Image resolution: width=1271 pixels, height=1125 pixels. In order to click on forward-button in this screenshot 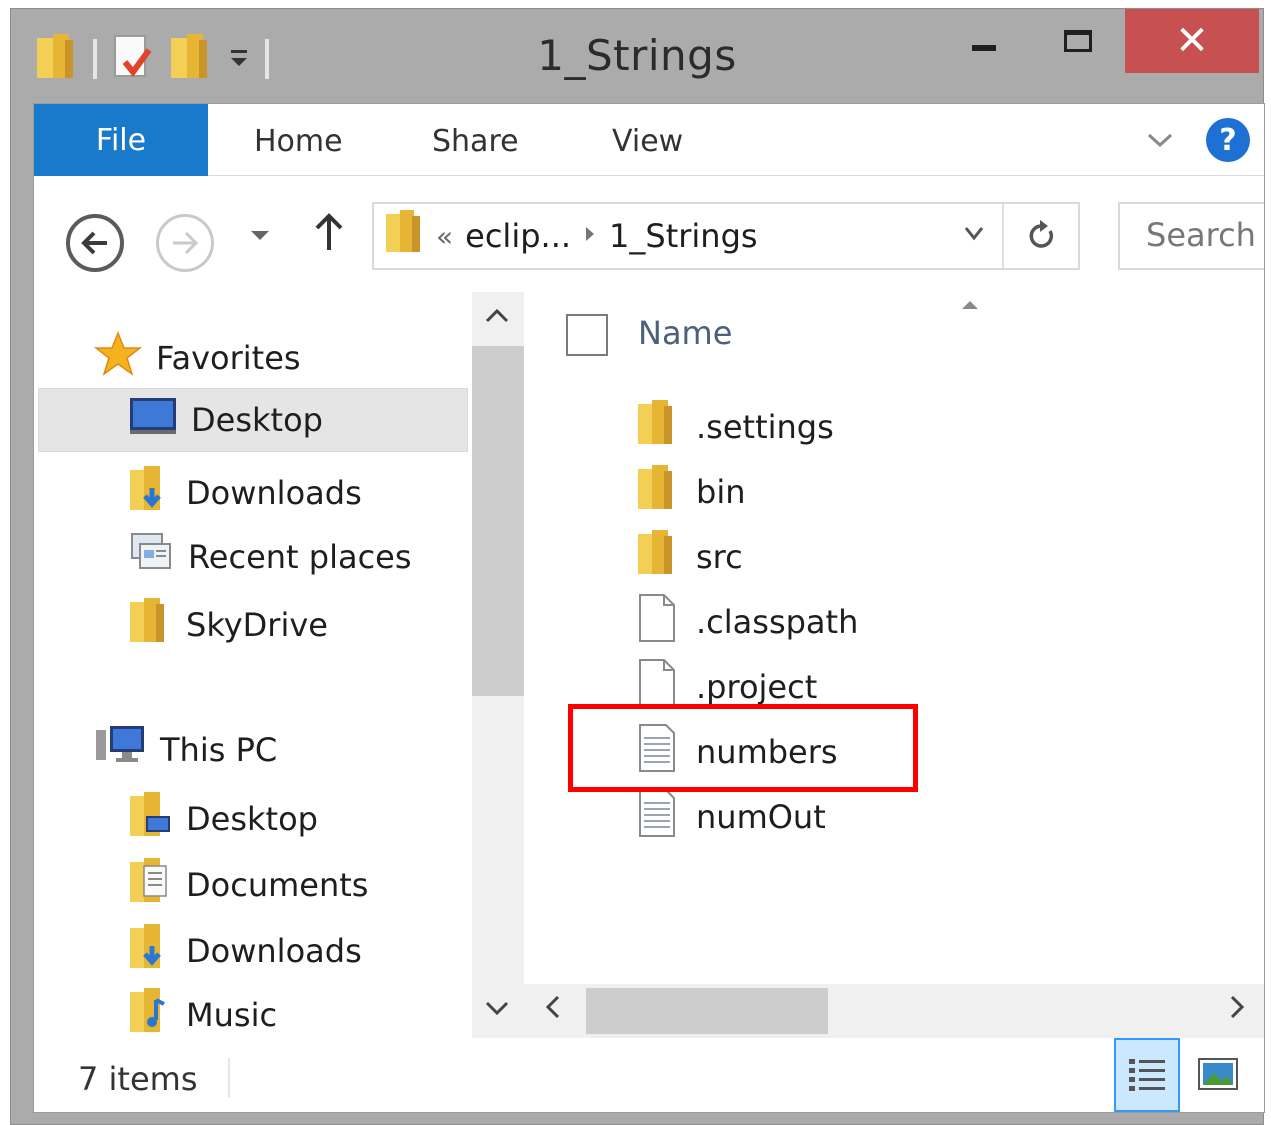, I will do `click(185, 243)`.